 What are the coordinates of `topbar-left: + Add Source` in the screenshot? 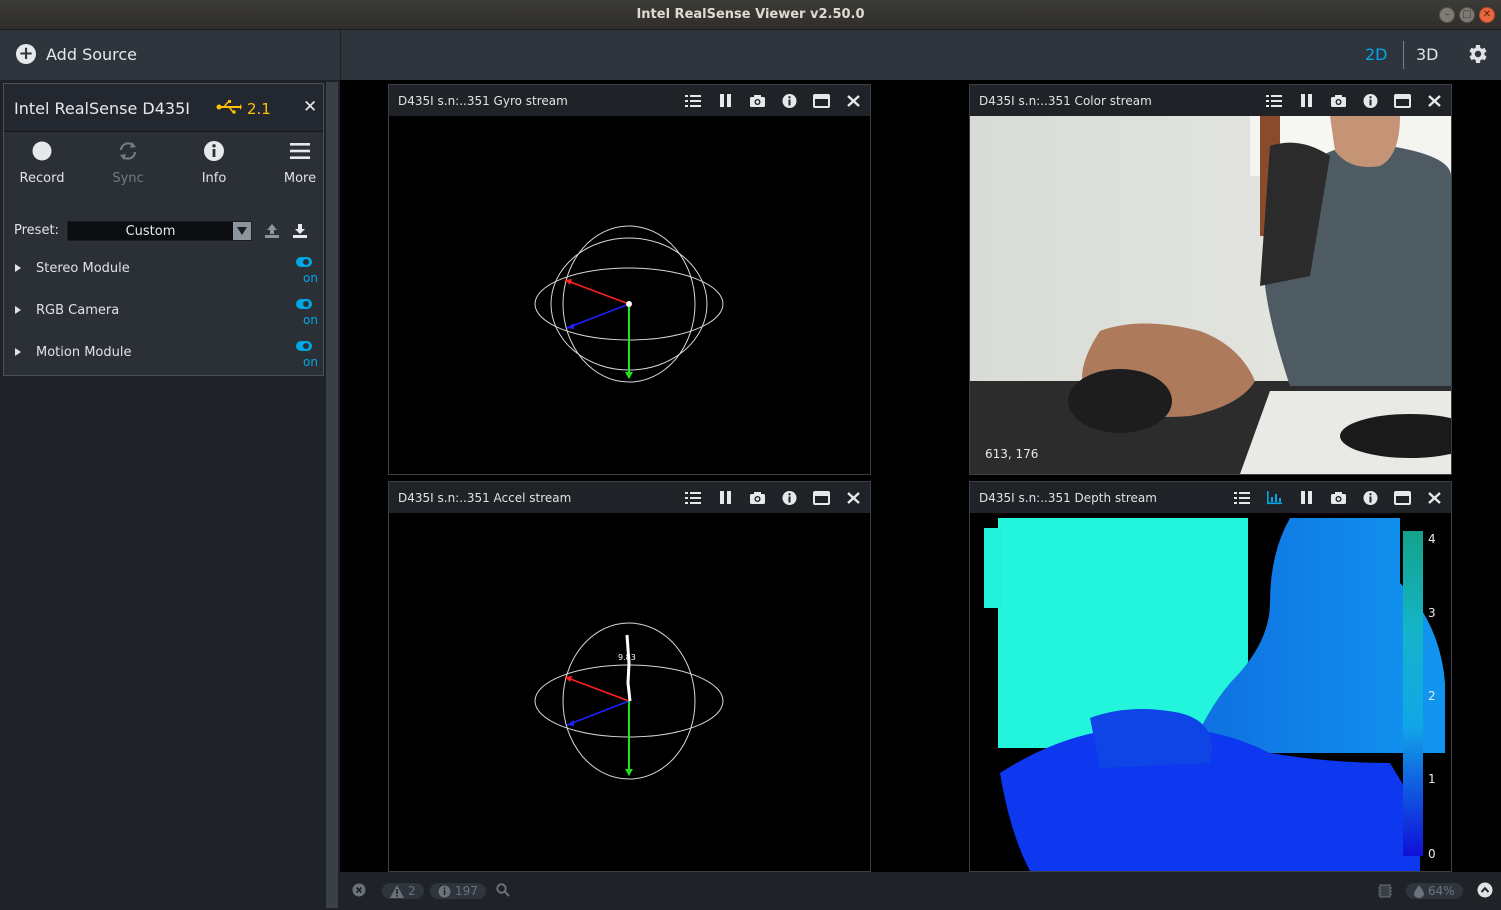 It's located at (170, 55).